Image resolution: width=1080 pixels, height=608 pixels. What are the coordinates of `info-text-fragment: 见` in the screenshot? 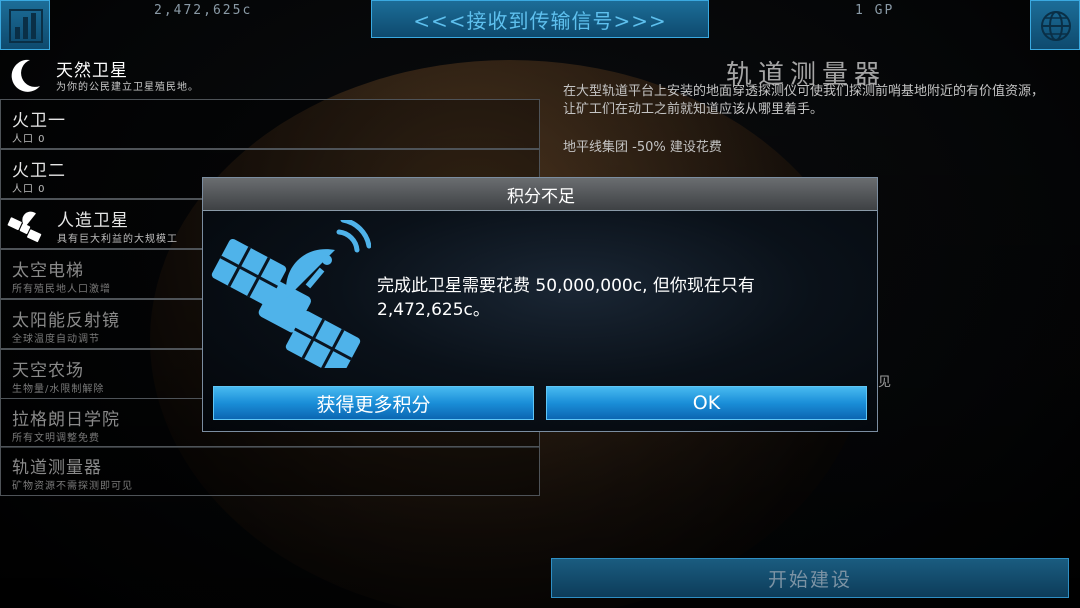 It's located at (885, 382).